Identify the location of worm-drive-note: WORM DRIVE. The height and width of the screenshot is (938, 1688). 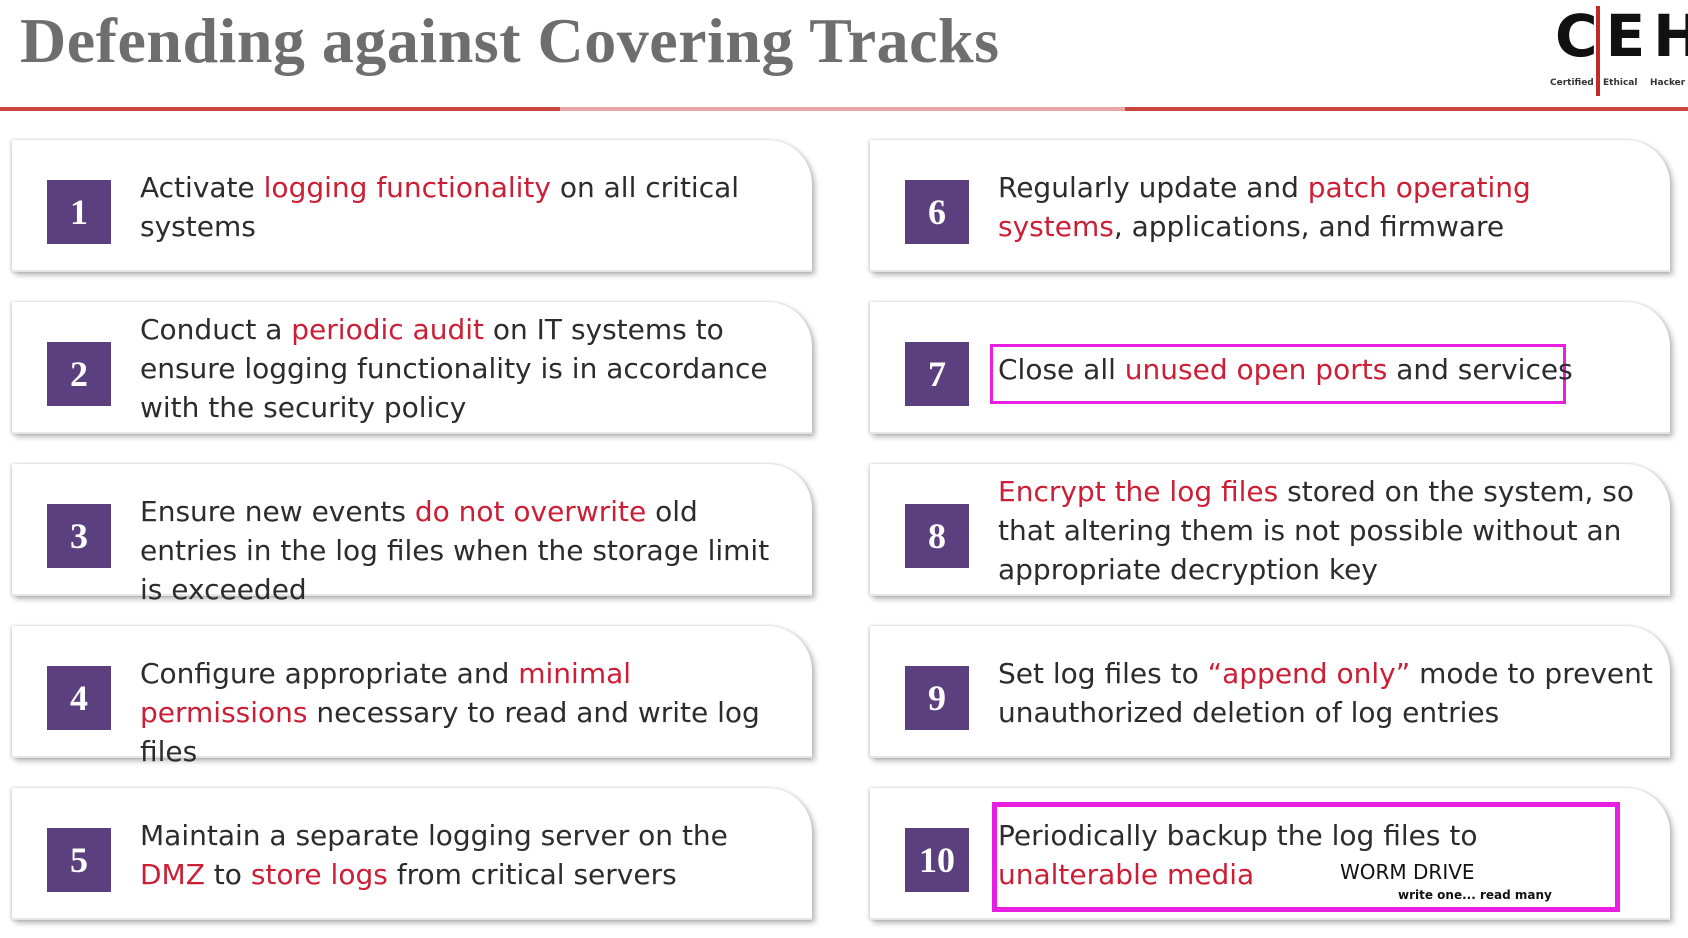
(1407, 872).